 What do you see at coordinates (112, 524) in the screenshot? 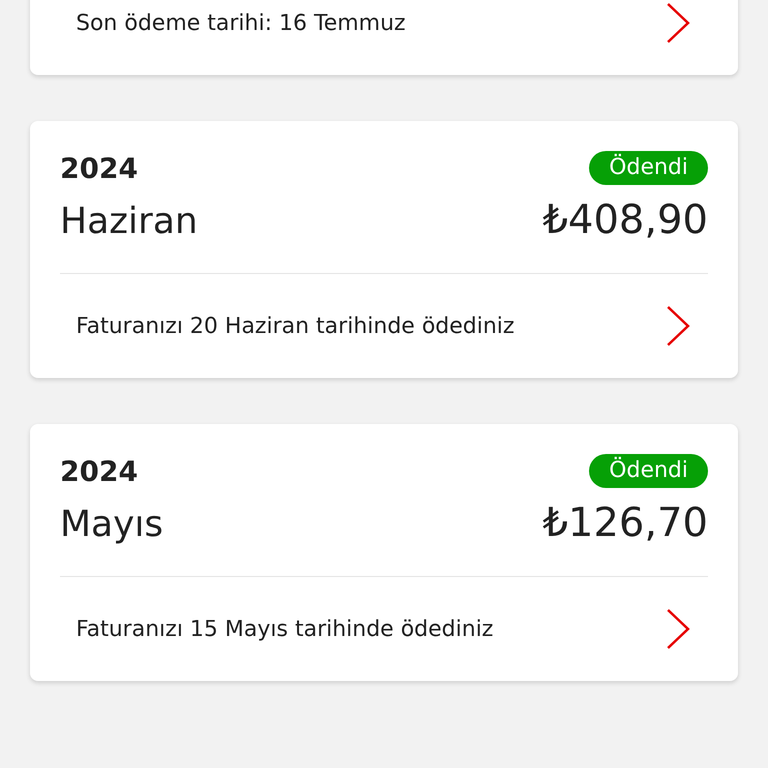
I see `bill-month: Mayıs` at bounding box center [112, 524].